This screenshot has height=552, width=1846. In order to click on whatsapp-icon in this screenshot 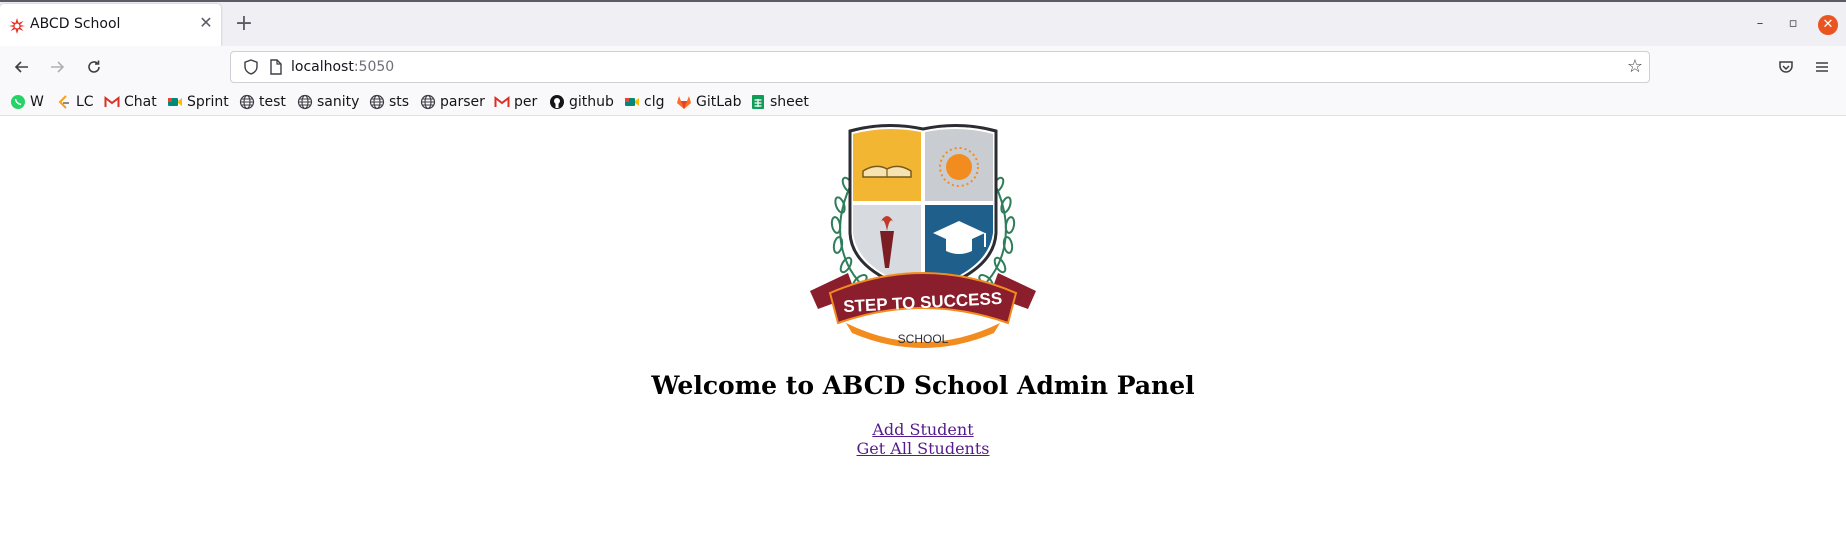, I will do `click(18, 102)`.